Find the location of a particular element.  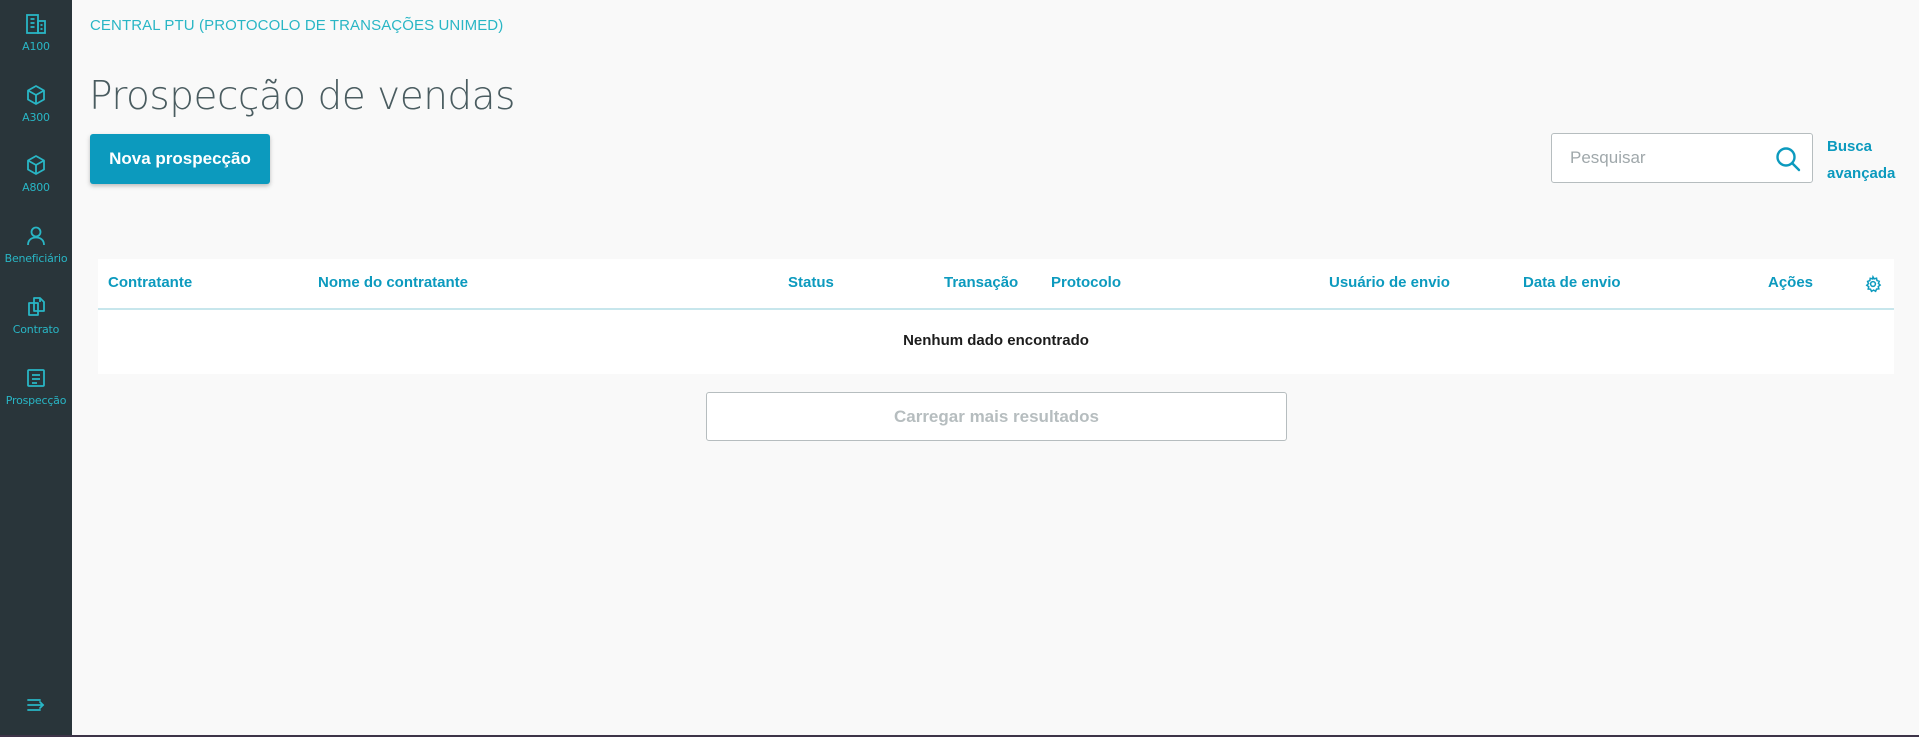

sidebar-item-label: Contrato is located at coordinates (36, 329).